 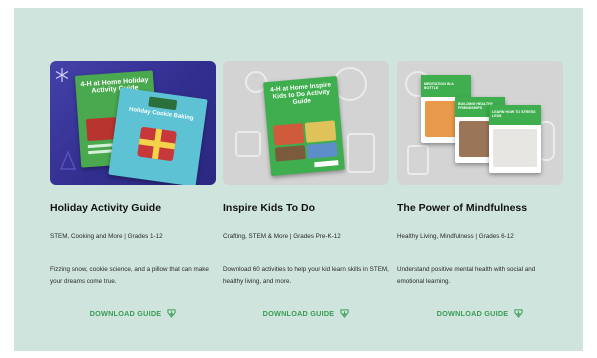 I want to click on guide-meta: Crafting, STEM & More | Grades Pre-K-12, so click(x=282, y=236).